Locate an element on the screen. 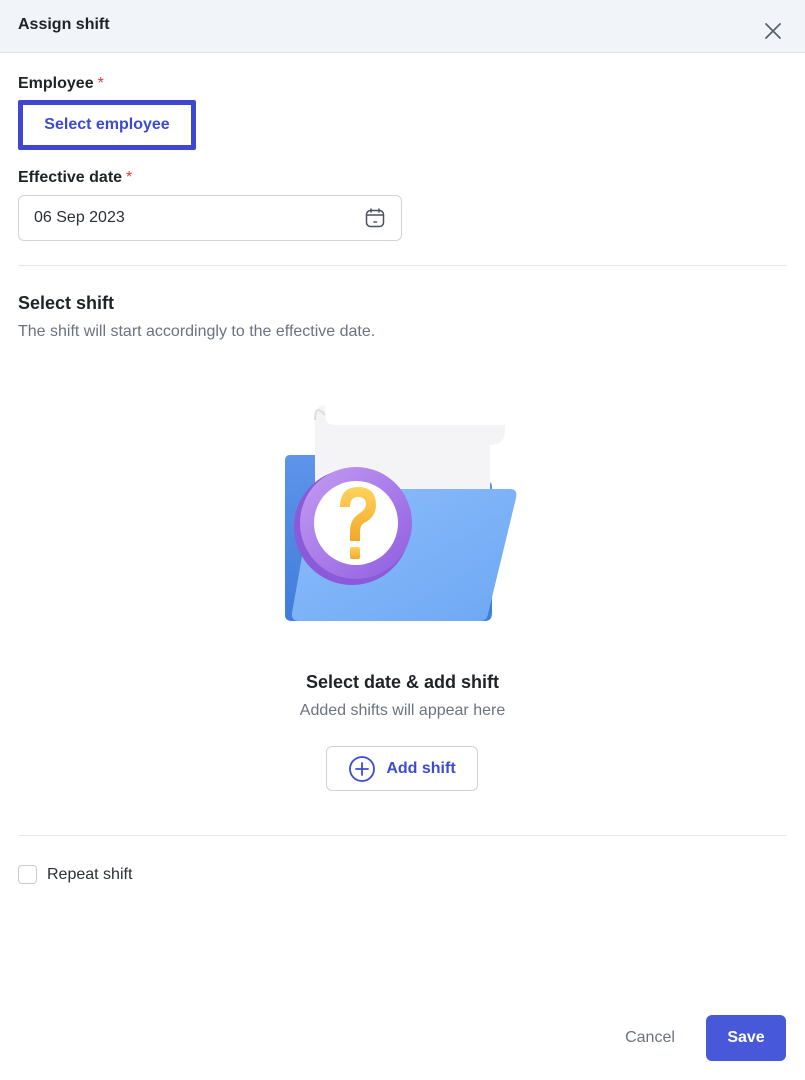  add-shift-label: Add shift is located at coordinates (421, 768).